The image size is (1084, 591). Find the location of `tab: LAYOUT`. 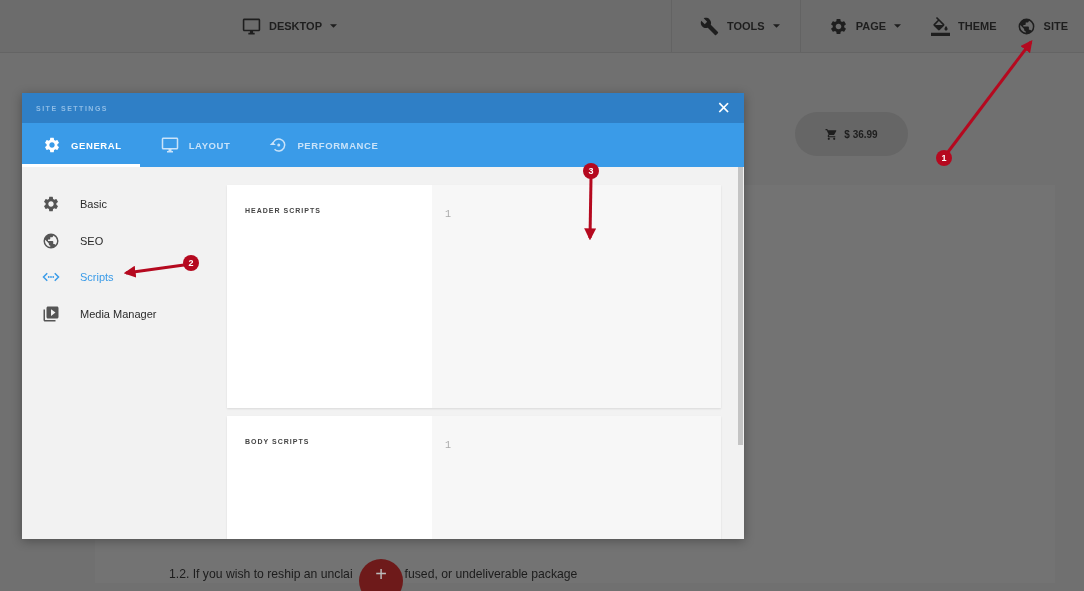

tab: LAYOUT is located at coordinates (194, 145).